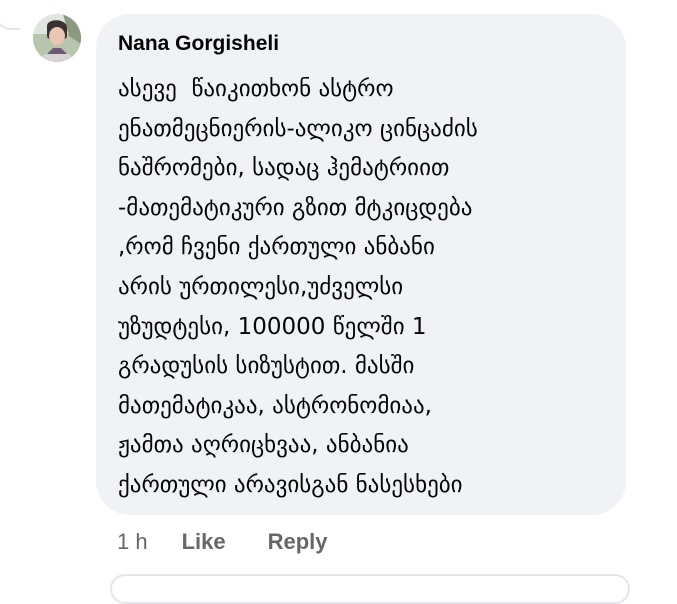  I want to click on comment-actions: 1 h Like Reply, so click(243, 542).